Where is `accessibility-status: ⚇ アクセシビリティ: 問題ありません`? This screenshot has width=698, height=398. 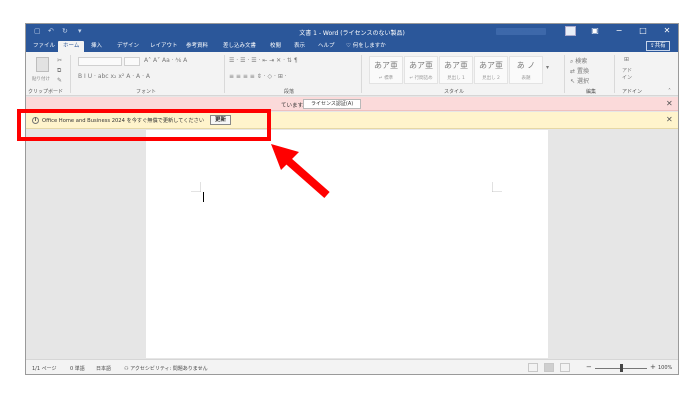 accessibility-status: ⚇ アクセシビリティ: 問題ありません is located at coordinates (166, 368).